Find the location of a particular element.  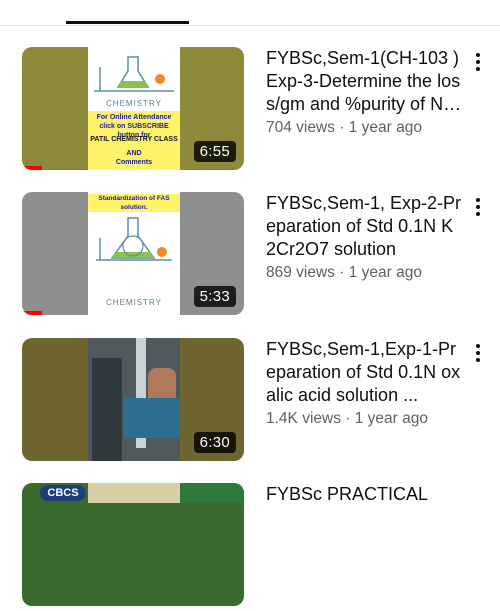

tab-bar is located at coordinates (250, 13).